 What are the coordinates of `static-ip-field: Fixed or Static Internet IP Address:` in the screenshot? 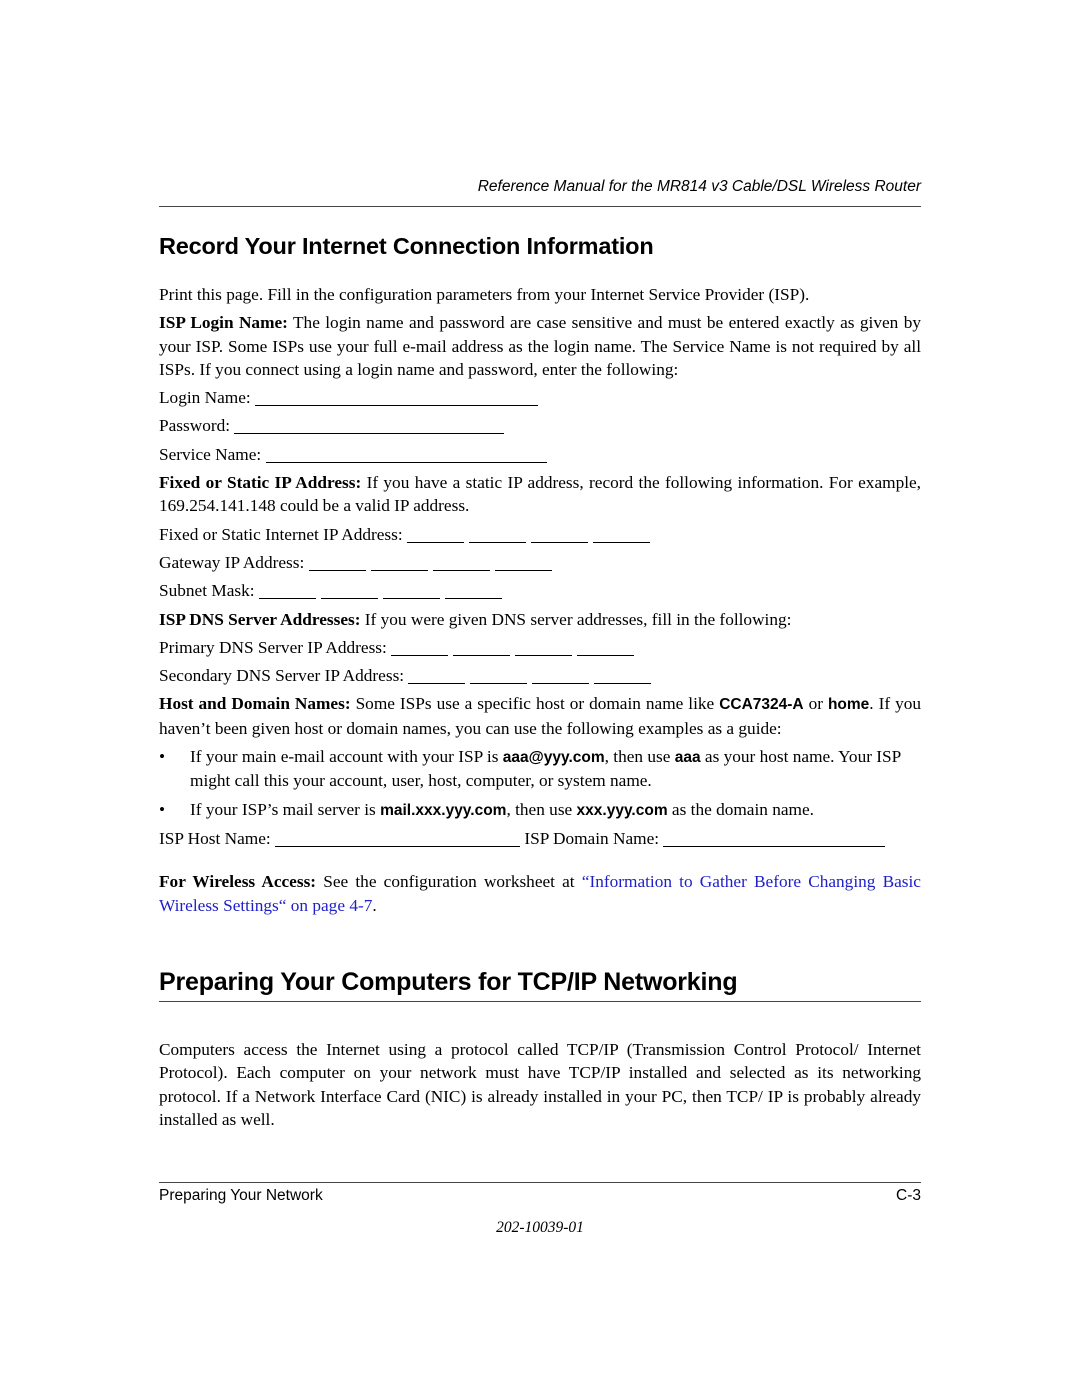 It's located at (540, 534).